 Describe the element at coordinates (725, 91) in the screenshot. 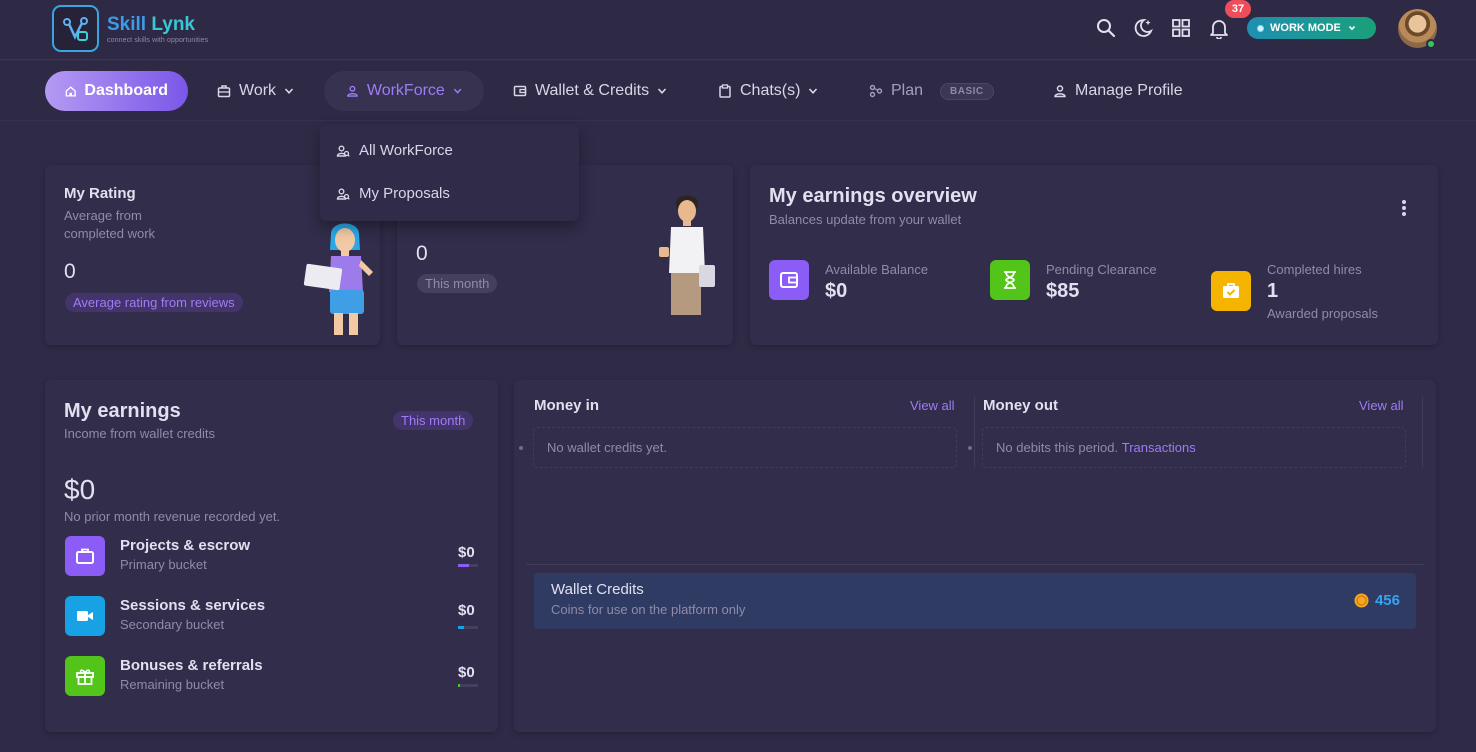

I see `clipboard-icon` at that location.